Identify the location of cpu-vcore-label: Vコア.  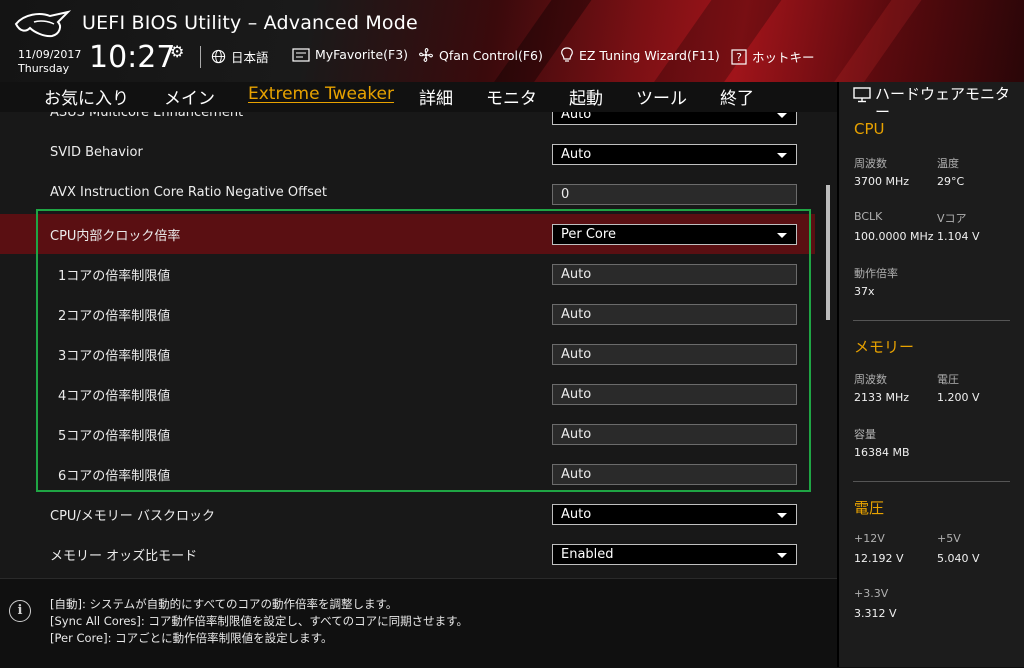
(952, 218).